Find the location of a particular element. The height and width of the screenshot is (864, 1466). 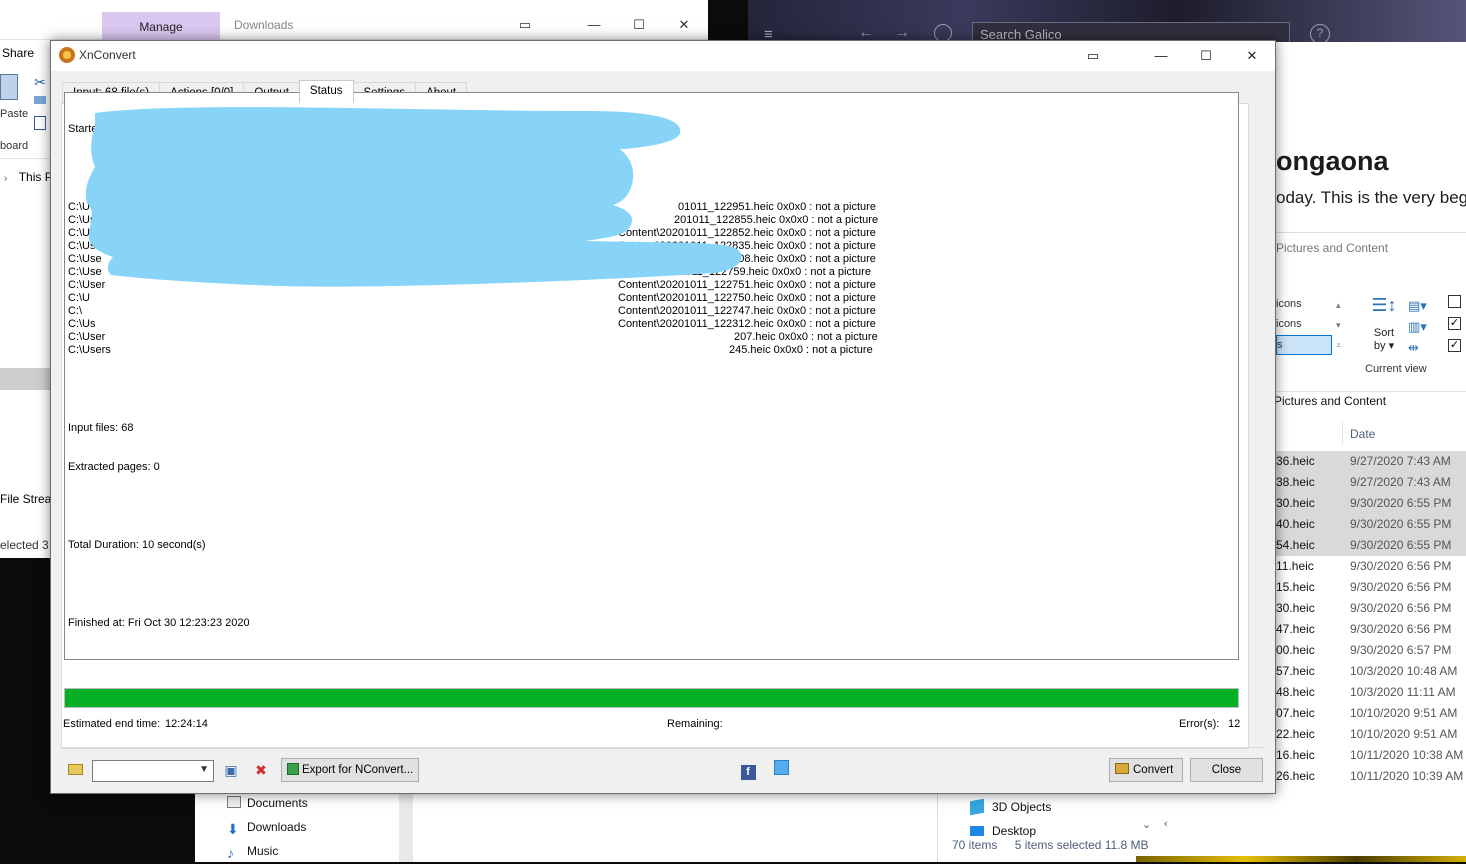

file-row: 30.heic 9/30/2020 6:56 PM is located at coordinates (1371, 608).